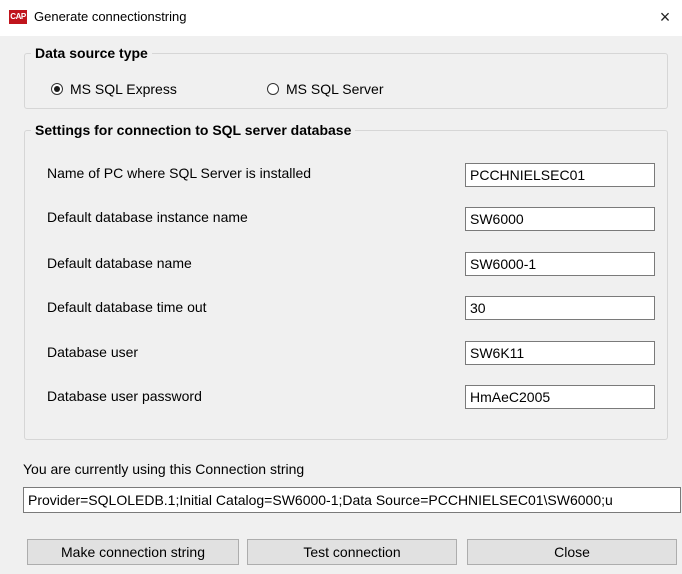 This screenshot has height=574, width=682. I want to click on pc-name-input, so click(560, 175).